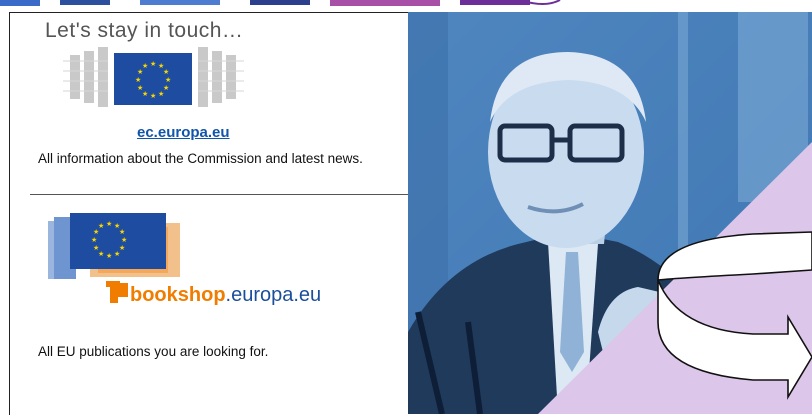  I want to click on bookshop-link: bookshop.europa.eu, so click(225, 295).